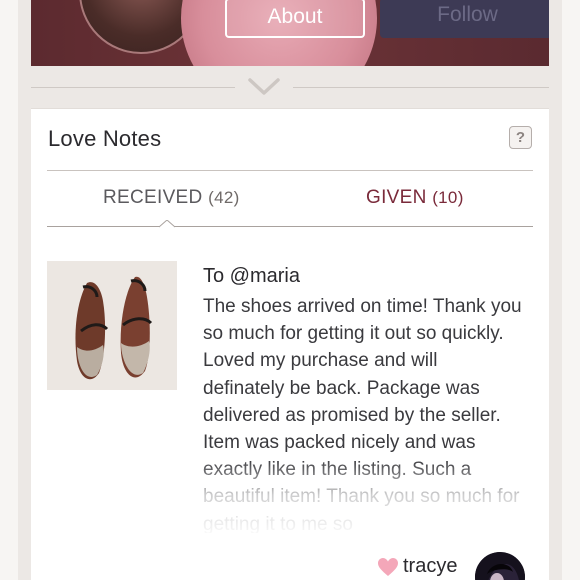 This screenshot has height=580, width=580. What do you see at coordinates (224, 197) in the screenshot?
I see `tab-received-count: (42)` at bounding box center [224, 197].